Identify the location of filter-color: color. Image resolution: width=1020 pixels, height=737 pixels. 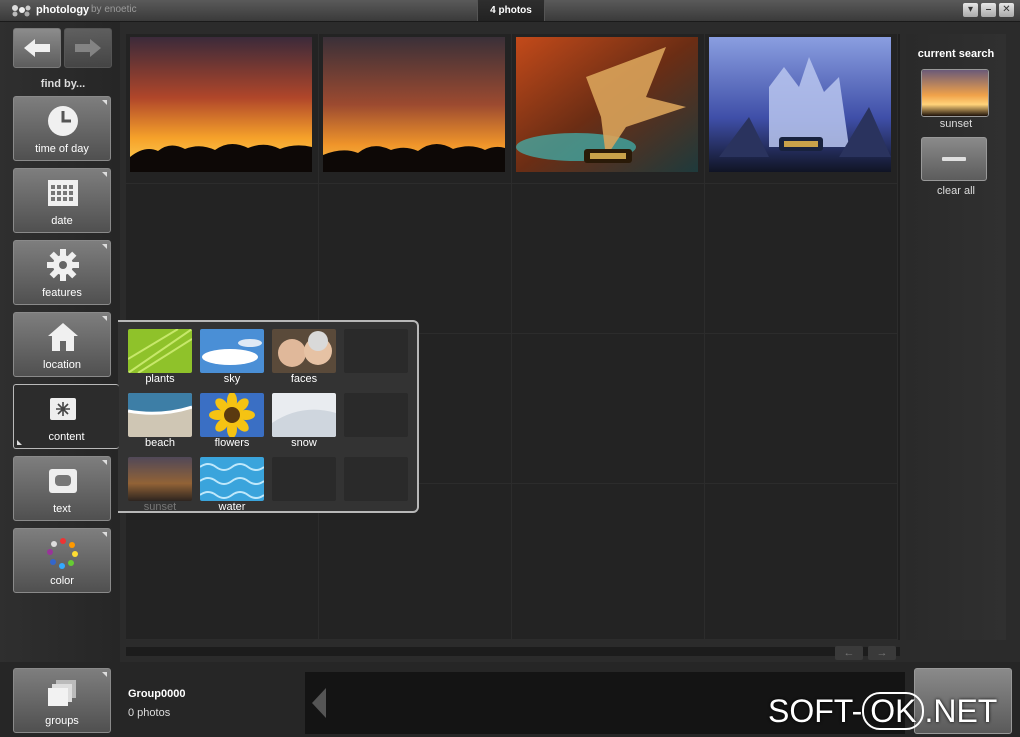
(62, 560).